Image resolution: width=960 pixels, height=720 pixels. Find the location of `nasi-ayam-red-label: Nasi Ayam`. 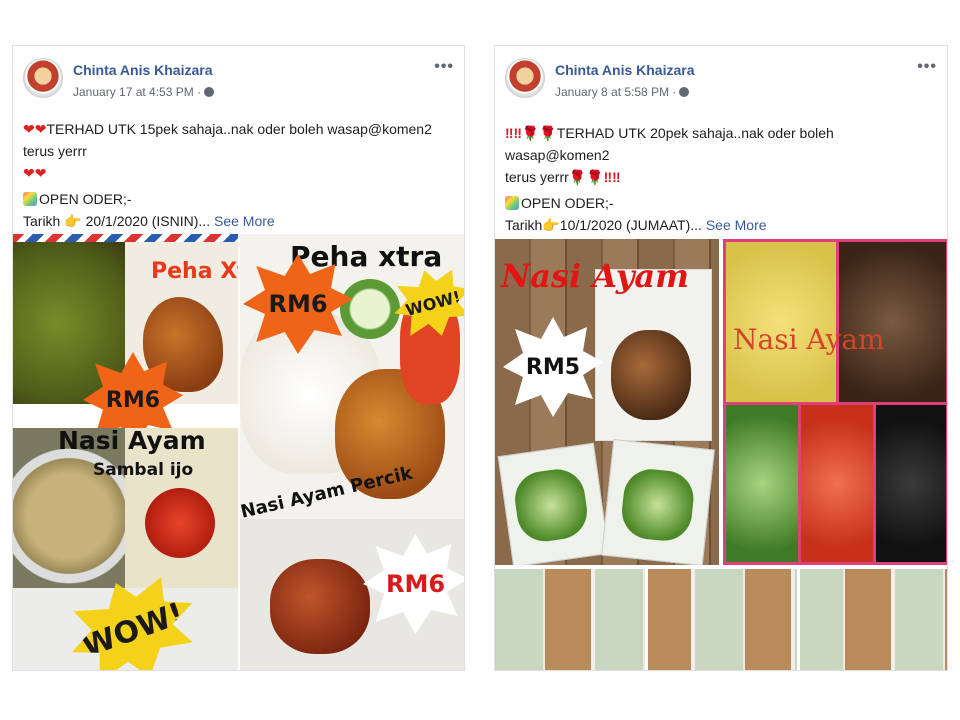

nasi-ayam-red-label: Nasi Ayam is located at coordinates (595, 276).